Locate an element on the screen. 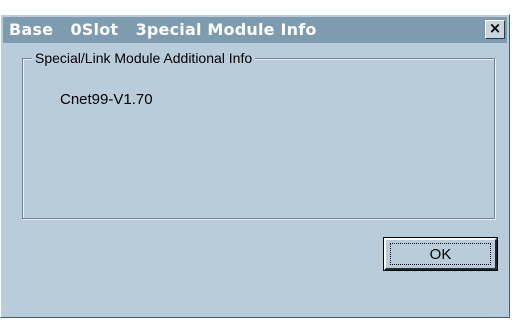 The image size is (512, 320). ok-button-label: OK is located at coordinates (440, 254).